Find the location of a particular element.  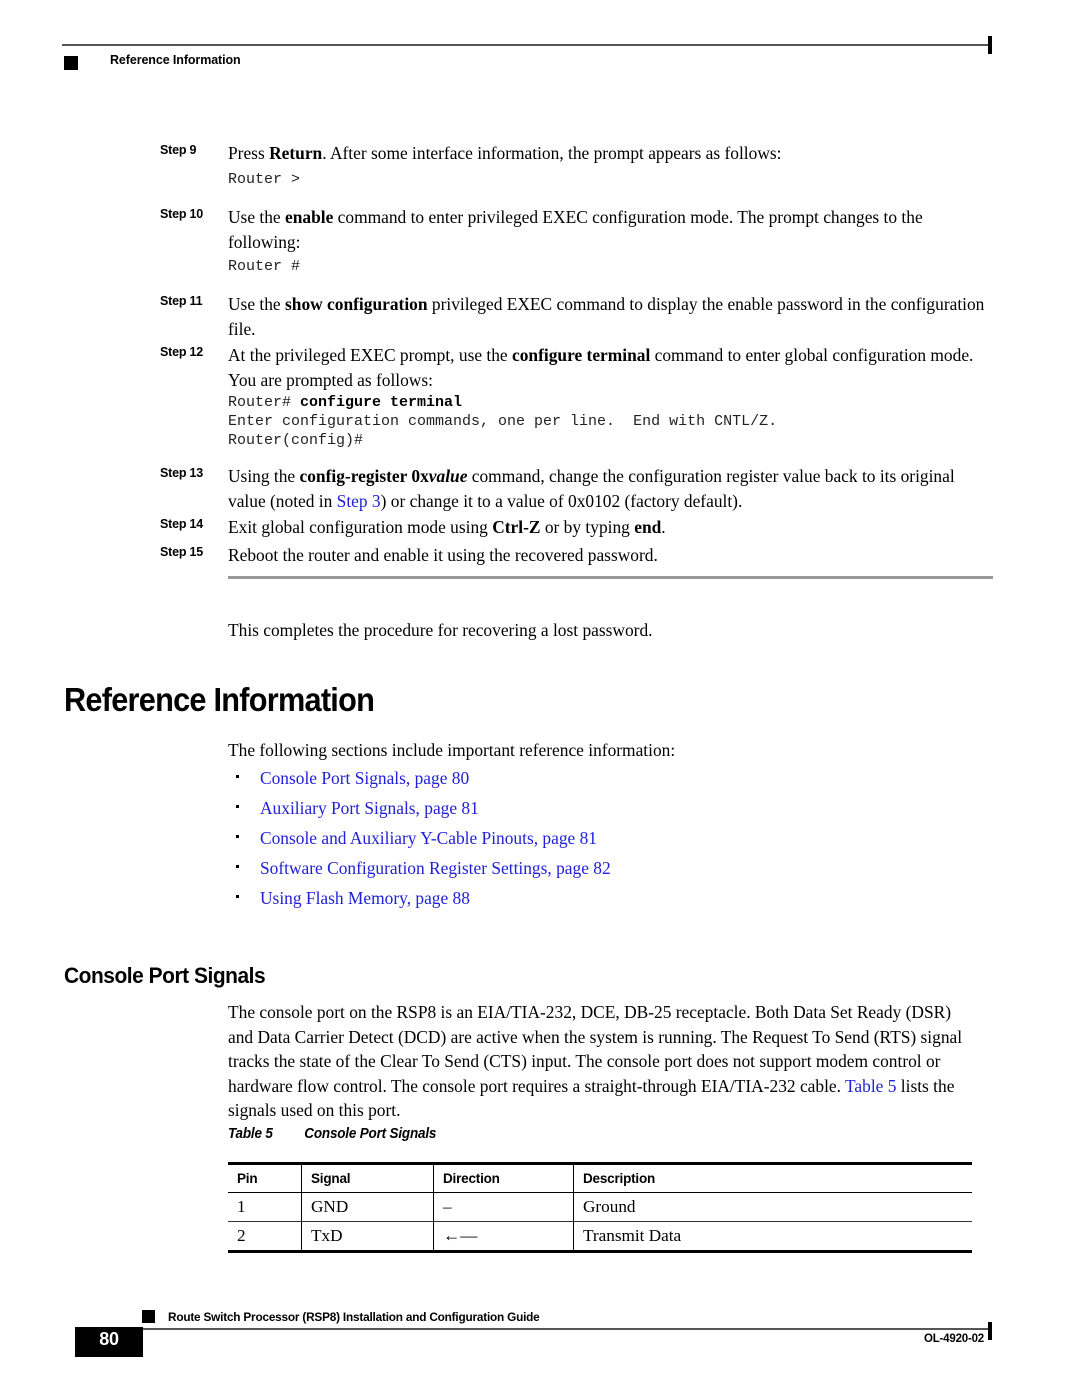

table-caption-title: Console Port Signals is located at coordinates (370, 1134).